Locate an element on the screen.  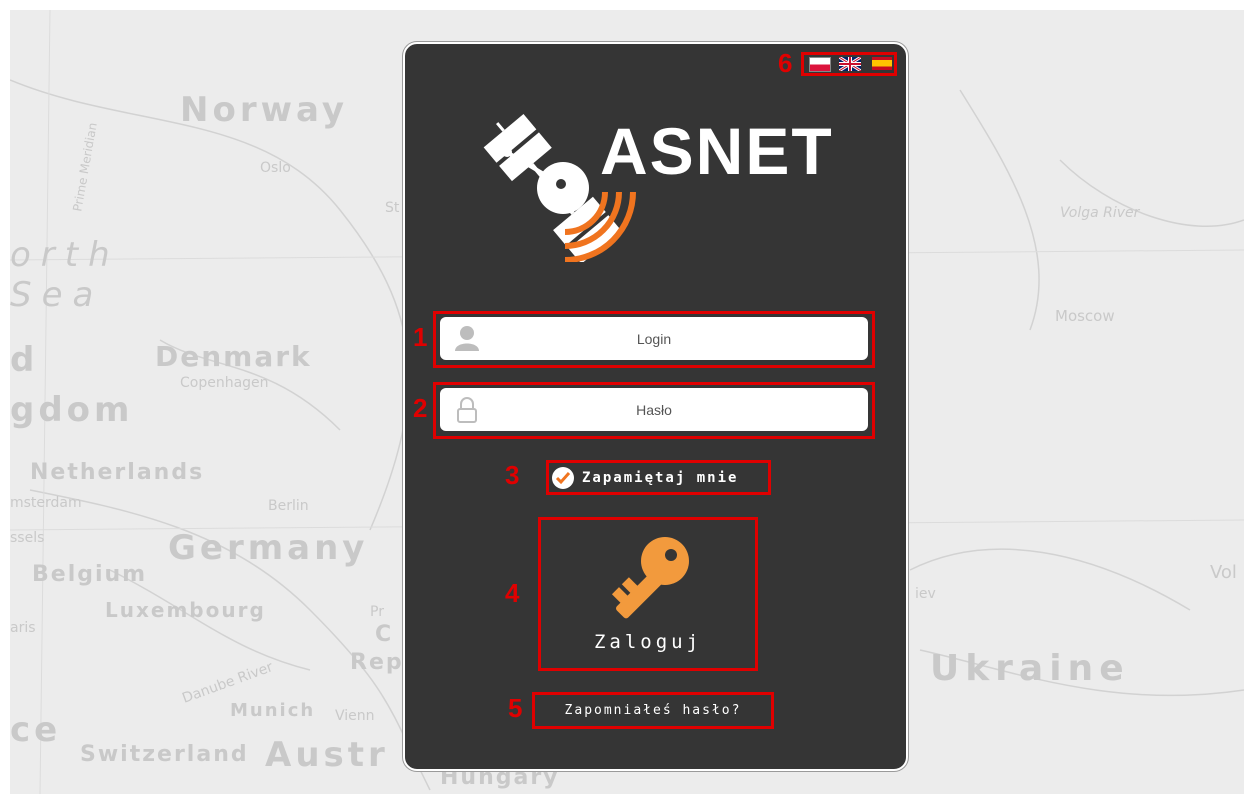
map-label-copenhagen: Copenhagen is located at coordinates (224, 383).